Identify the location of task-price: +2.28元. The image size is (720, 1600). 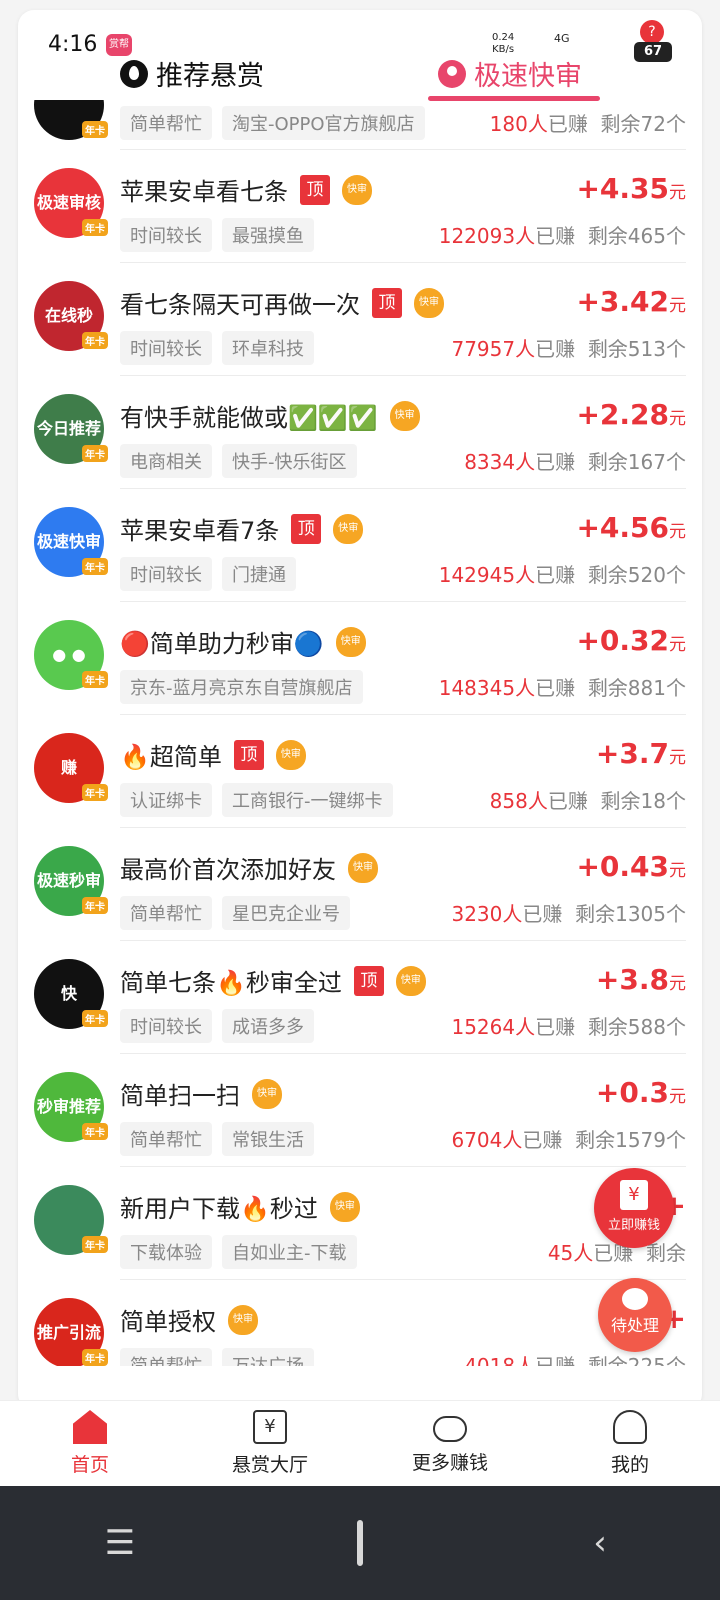
(631, 414).